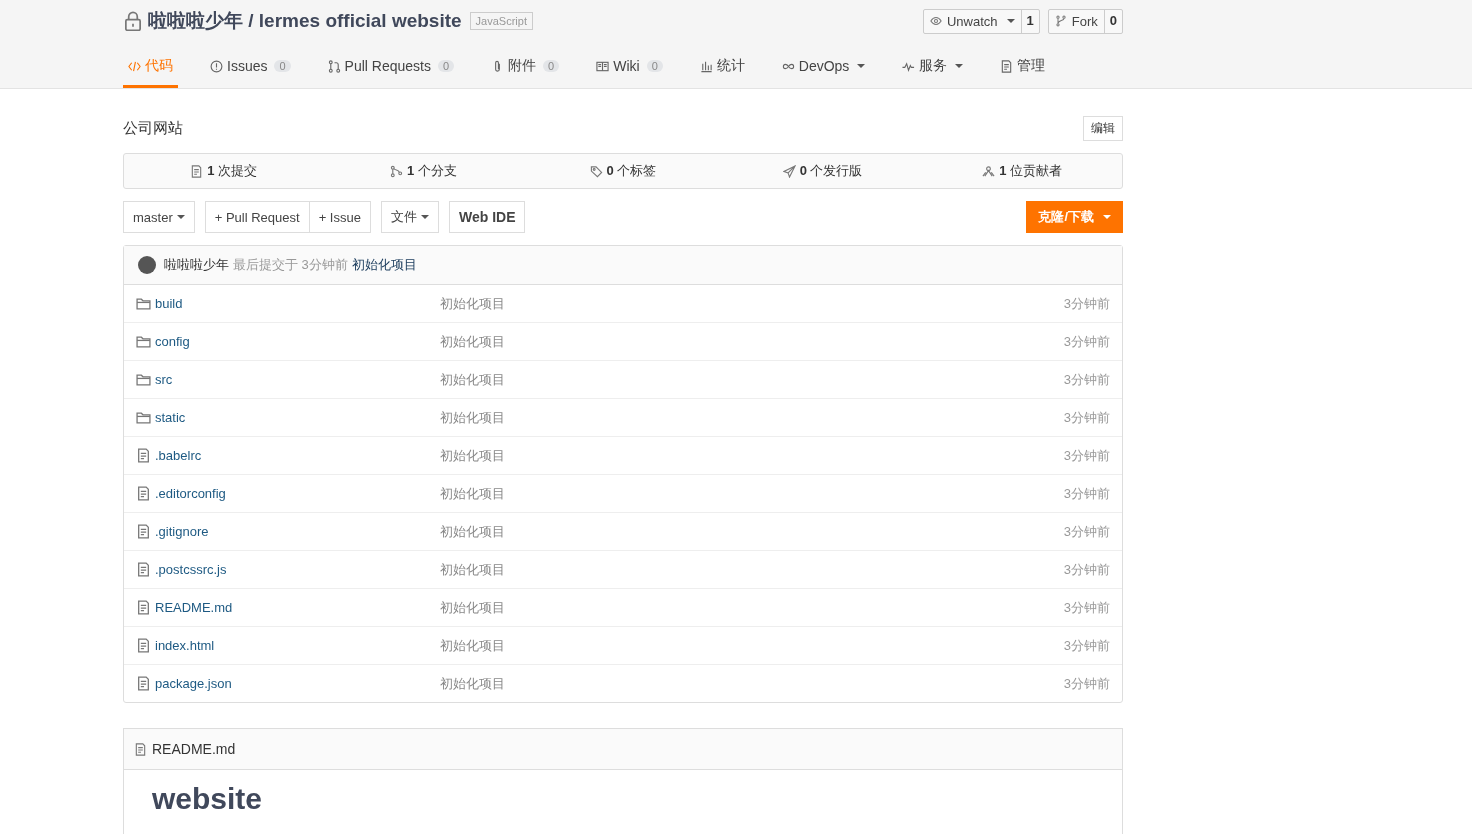 This screenshot has height=838, width=1472. I want to click on language-badge: JavaScript, so click(501, 21).